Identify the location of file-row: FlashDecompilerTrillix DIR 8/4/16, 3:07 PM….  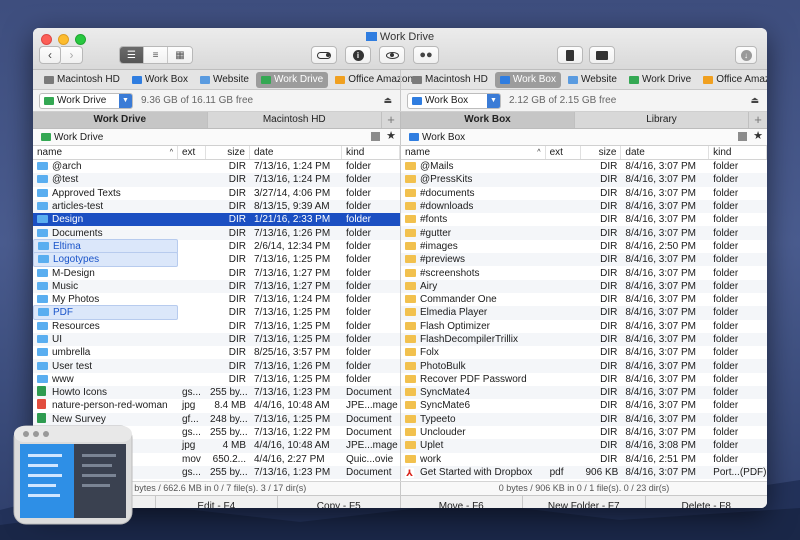
(584, 339).